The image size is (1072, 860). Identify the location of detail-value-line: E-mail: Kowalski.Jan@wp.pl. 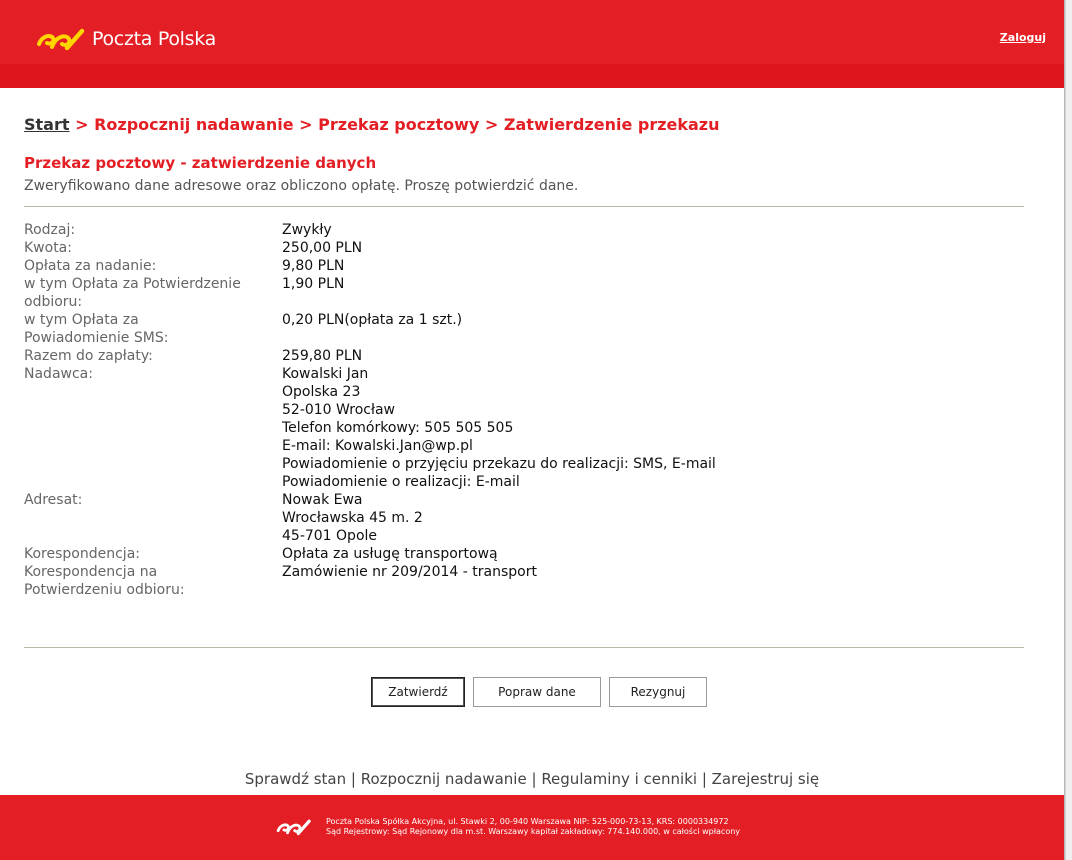
(377, 446).